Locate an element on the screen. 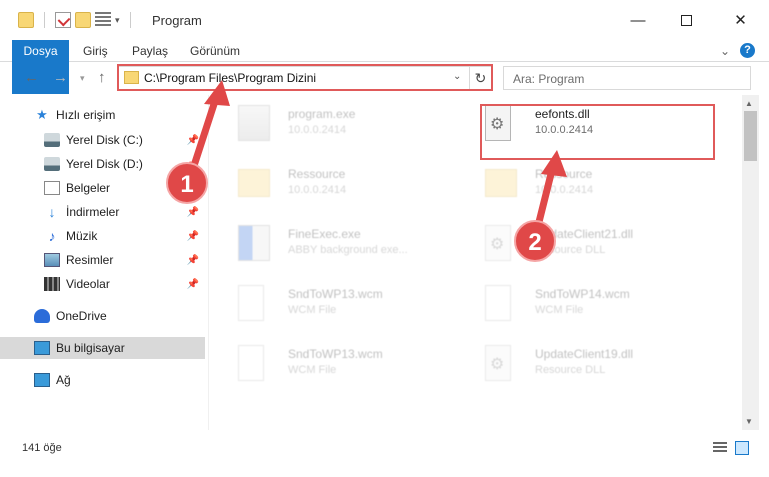 This screenshot has height=477, width=769. arrow-1-head is located at coordinates (217, 93).